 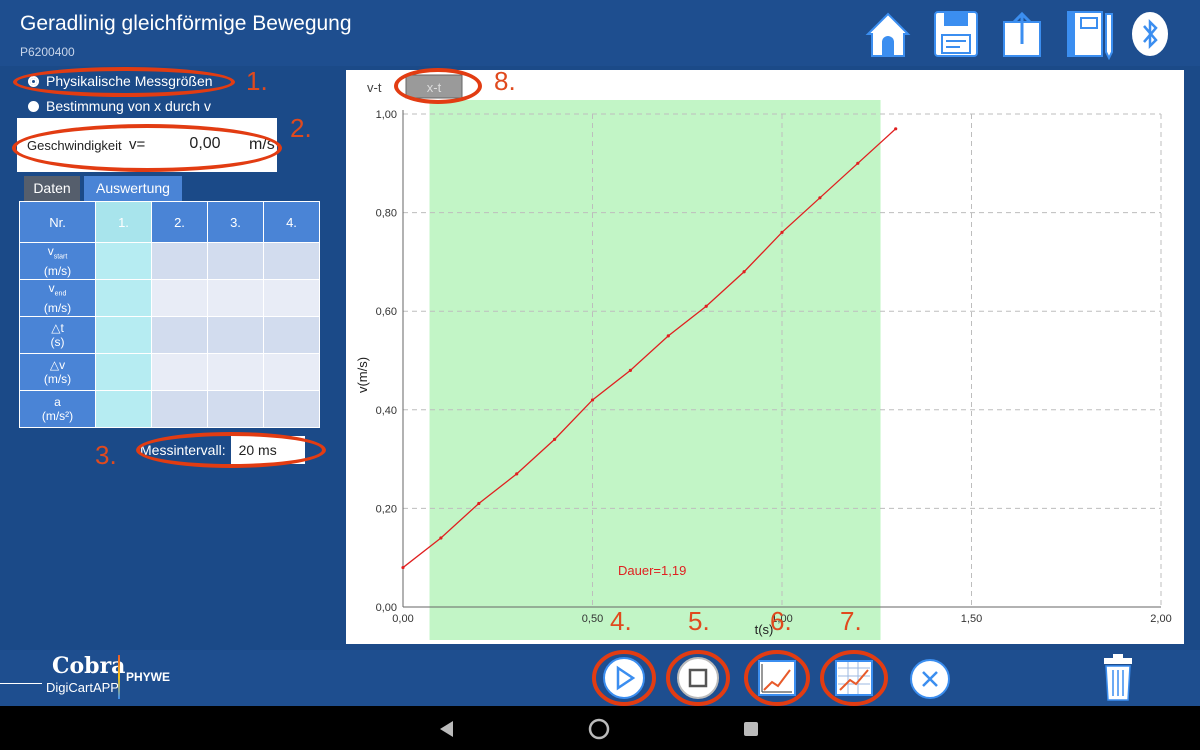 What do you see at coordinates (57, 372) in the screenshot?
I see `row-label: △v (m/s)` at bounding box center [57, 372].